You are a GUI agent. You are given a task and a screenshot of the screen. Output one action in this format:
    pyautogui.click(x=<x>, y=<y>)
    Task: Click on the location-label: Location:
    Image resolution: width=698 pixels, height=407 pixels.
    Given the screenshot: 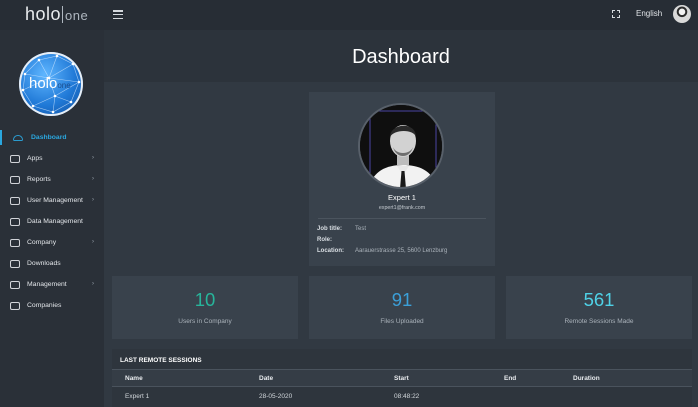 What is the action you would take?
    pyautogui.click(x=330, y=251)
    